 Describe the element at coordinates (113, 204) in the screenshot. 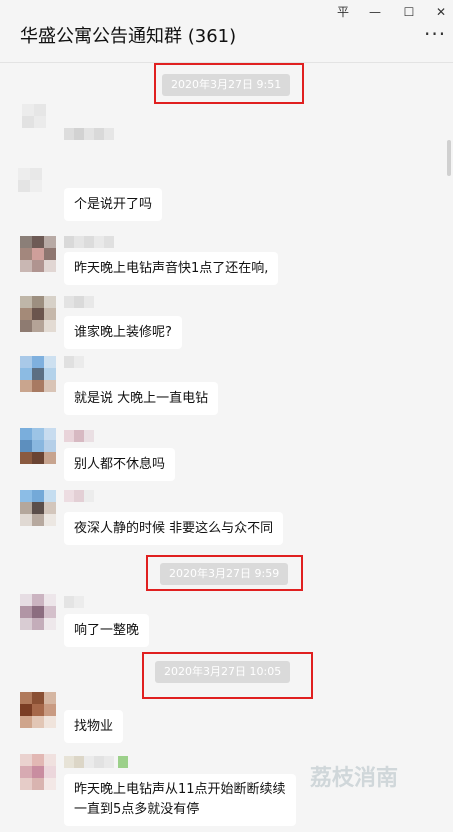

I see `message-bubble: 个是说开了吗` at that location.